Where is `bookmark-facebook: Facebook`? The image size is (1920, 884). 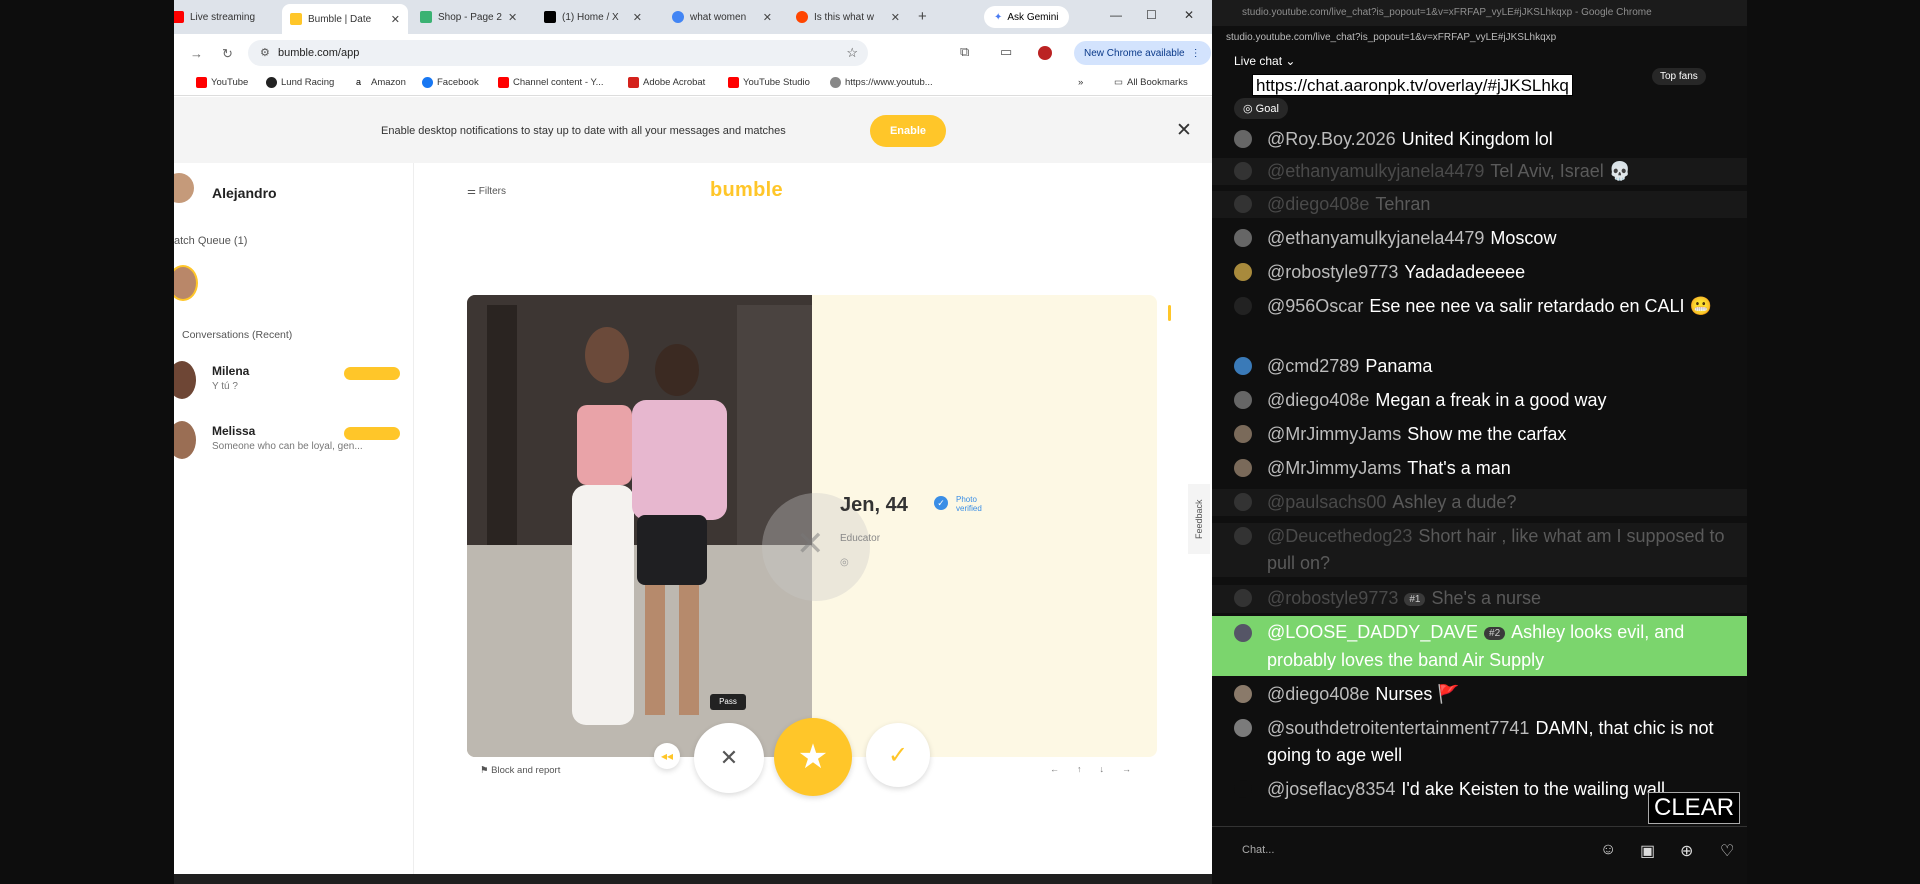 bookmark-facebook: Facebook is located at coordinates (450, 82).